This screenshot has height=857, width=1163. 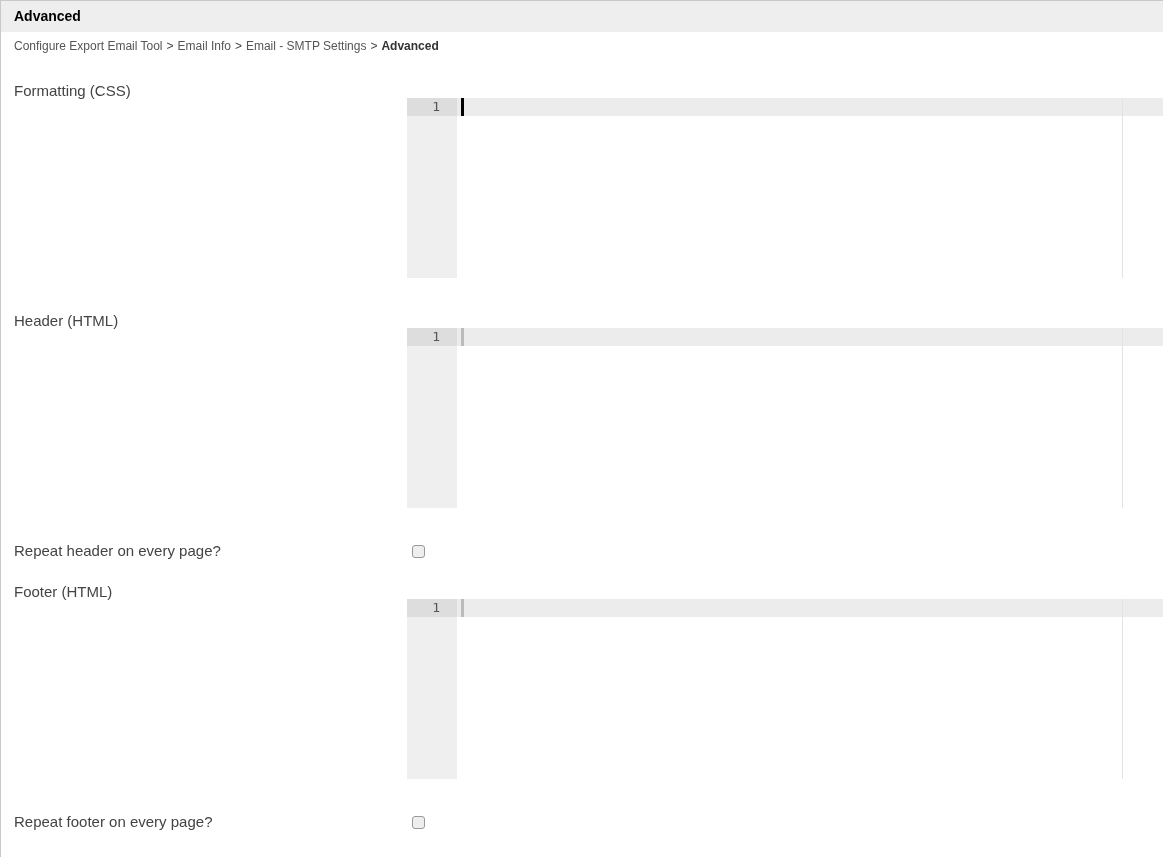 I want to click on breadcrumb-item: Configure Export Email Tool, so click(x=88, y=46).